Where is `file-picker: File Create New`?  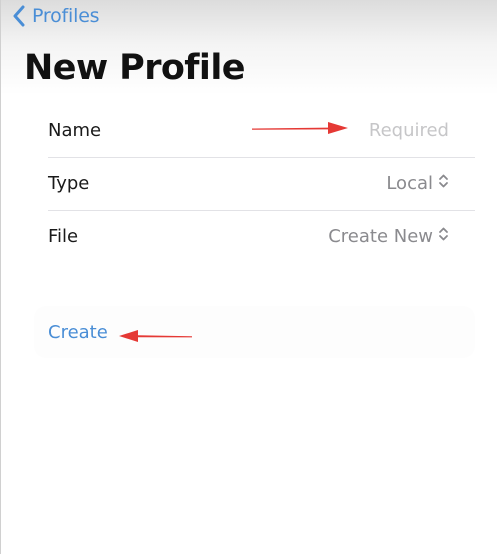 file-picker: File Create New is located at coordinates (261, 236).